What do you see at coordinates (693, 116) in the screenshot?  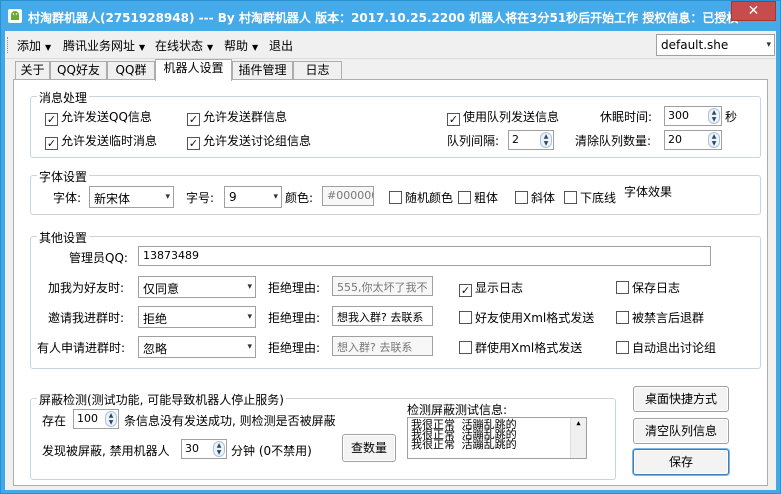 I see `sleep-spinner: 300 ▲ ▼` at bounding box center [693, 116].